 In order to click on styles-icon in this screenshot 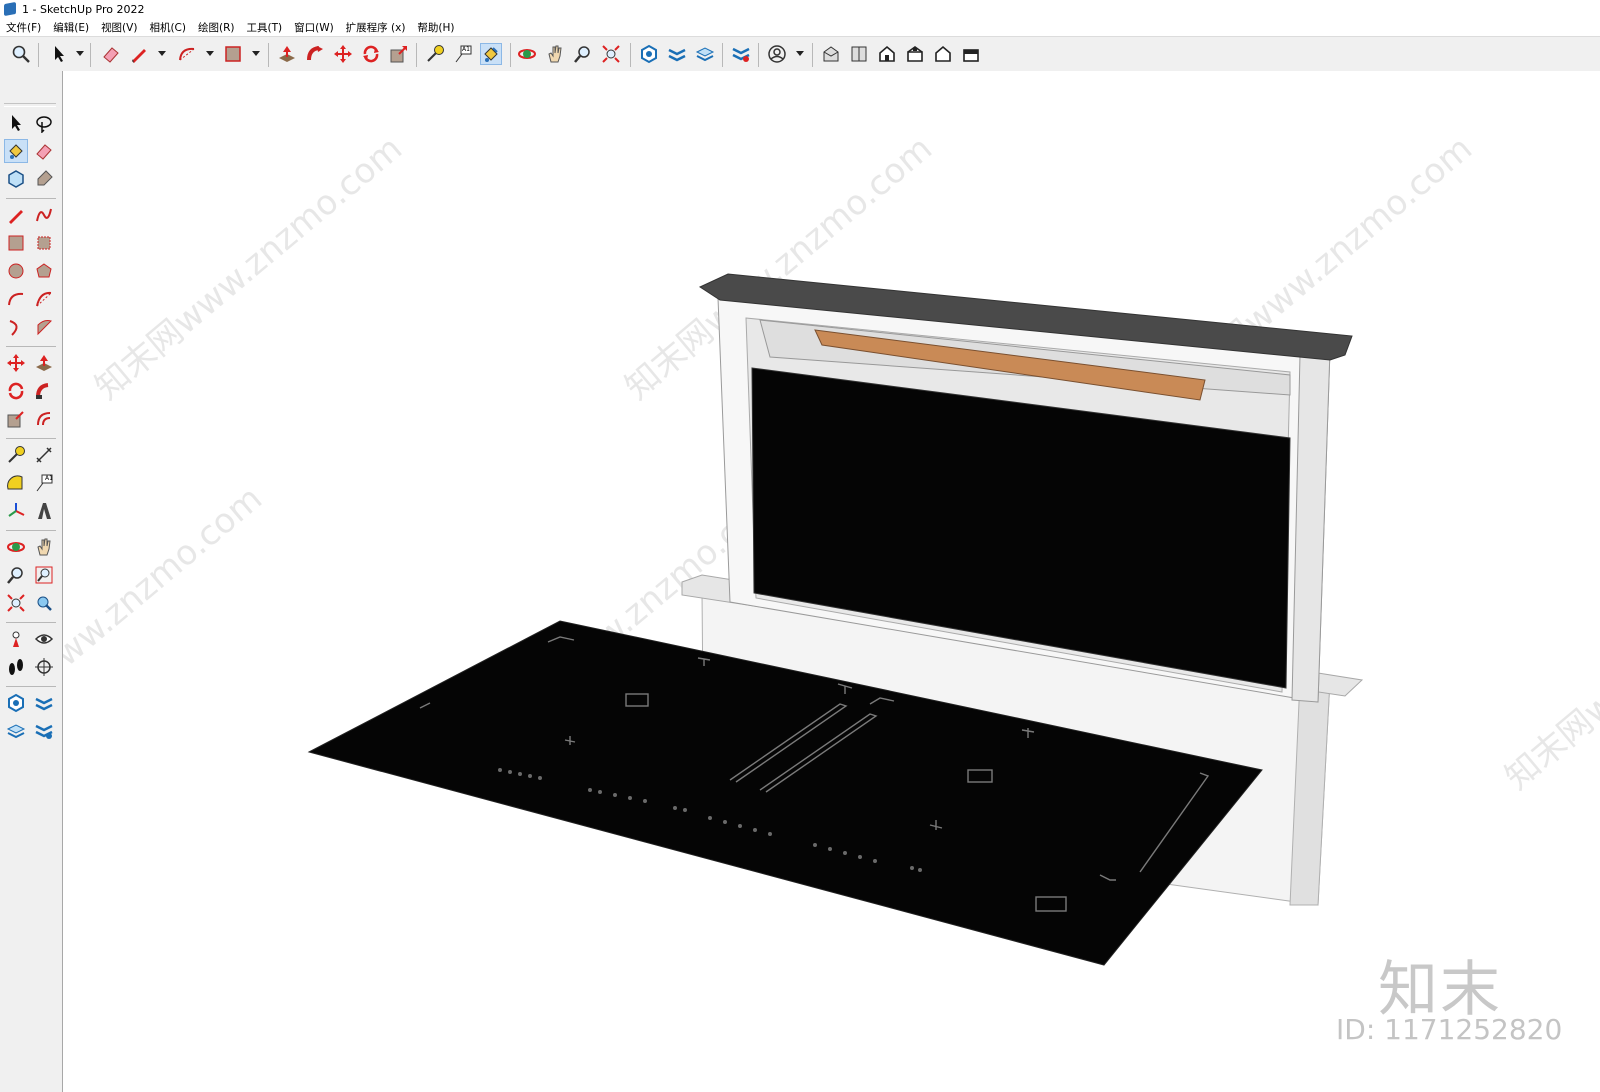, I will do `click(741, 54)`.